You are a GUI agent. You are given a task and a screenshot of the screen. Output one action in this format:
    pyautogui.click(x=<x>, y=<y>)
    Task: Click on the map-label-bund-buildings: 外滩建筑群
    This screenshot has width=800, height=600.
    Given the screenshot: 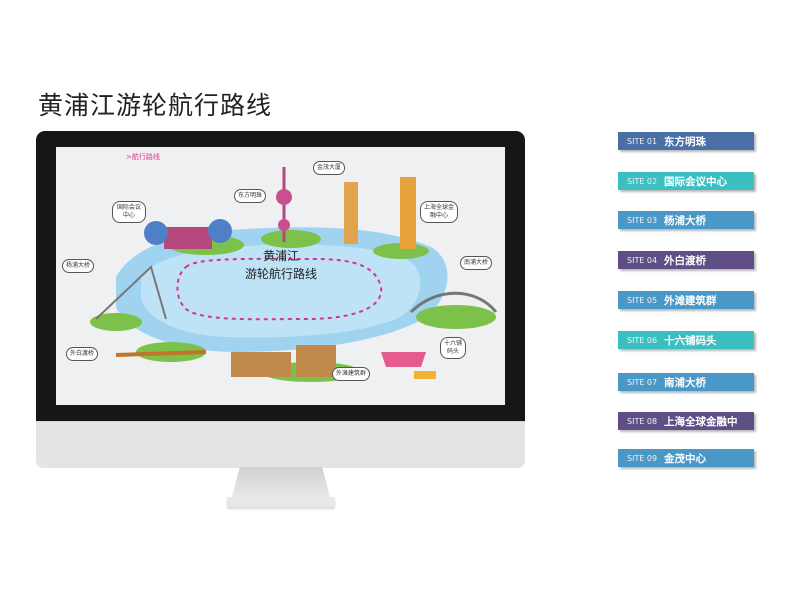 What is the action you would take?
    pyautogui.click(x=351, y=374)
    